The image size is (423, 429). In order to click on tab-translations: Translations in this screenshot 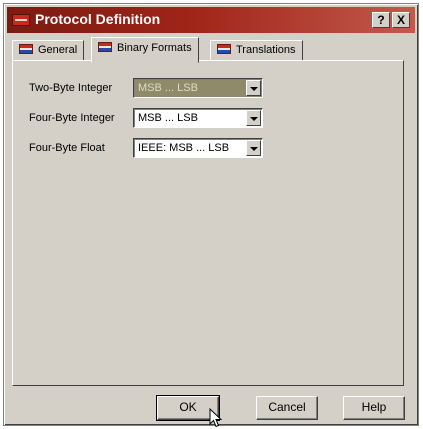, I will do `click(256, 50)`.